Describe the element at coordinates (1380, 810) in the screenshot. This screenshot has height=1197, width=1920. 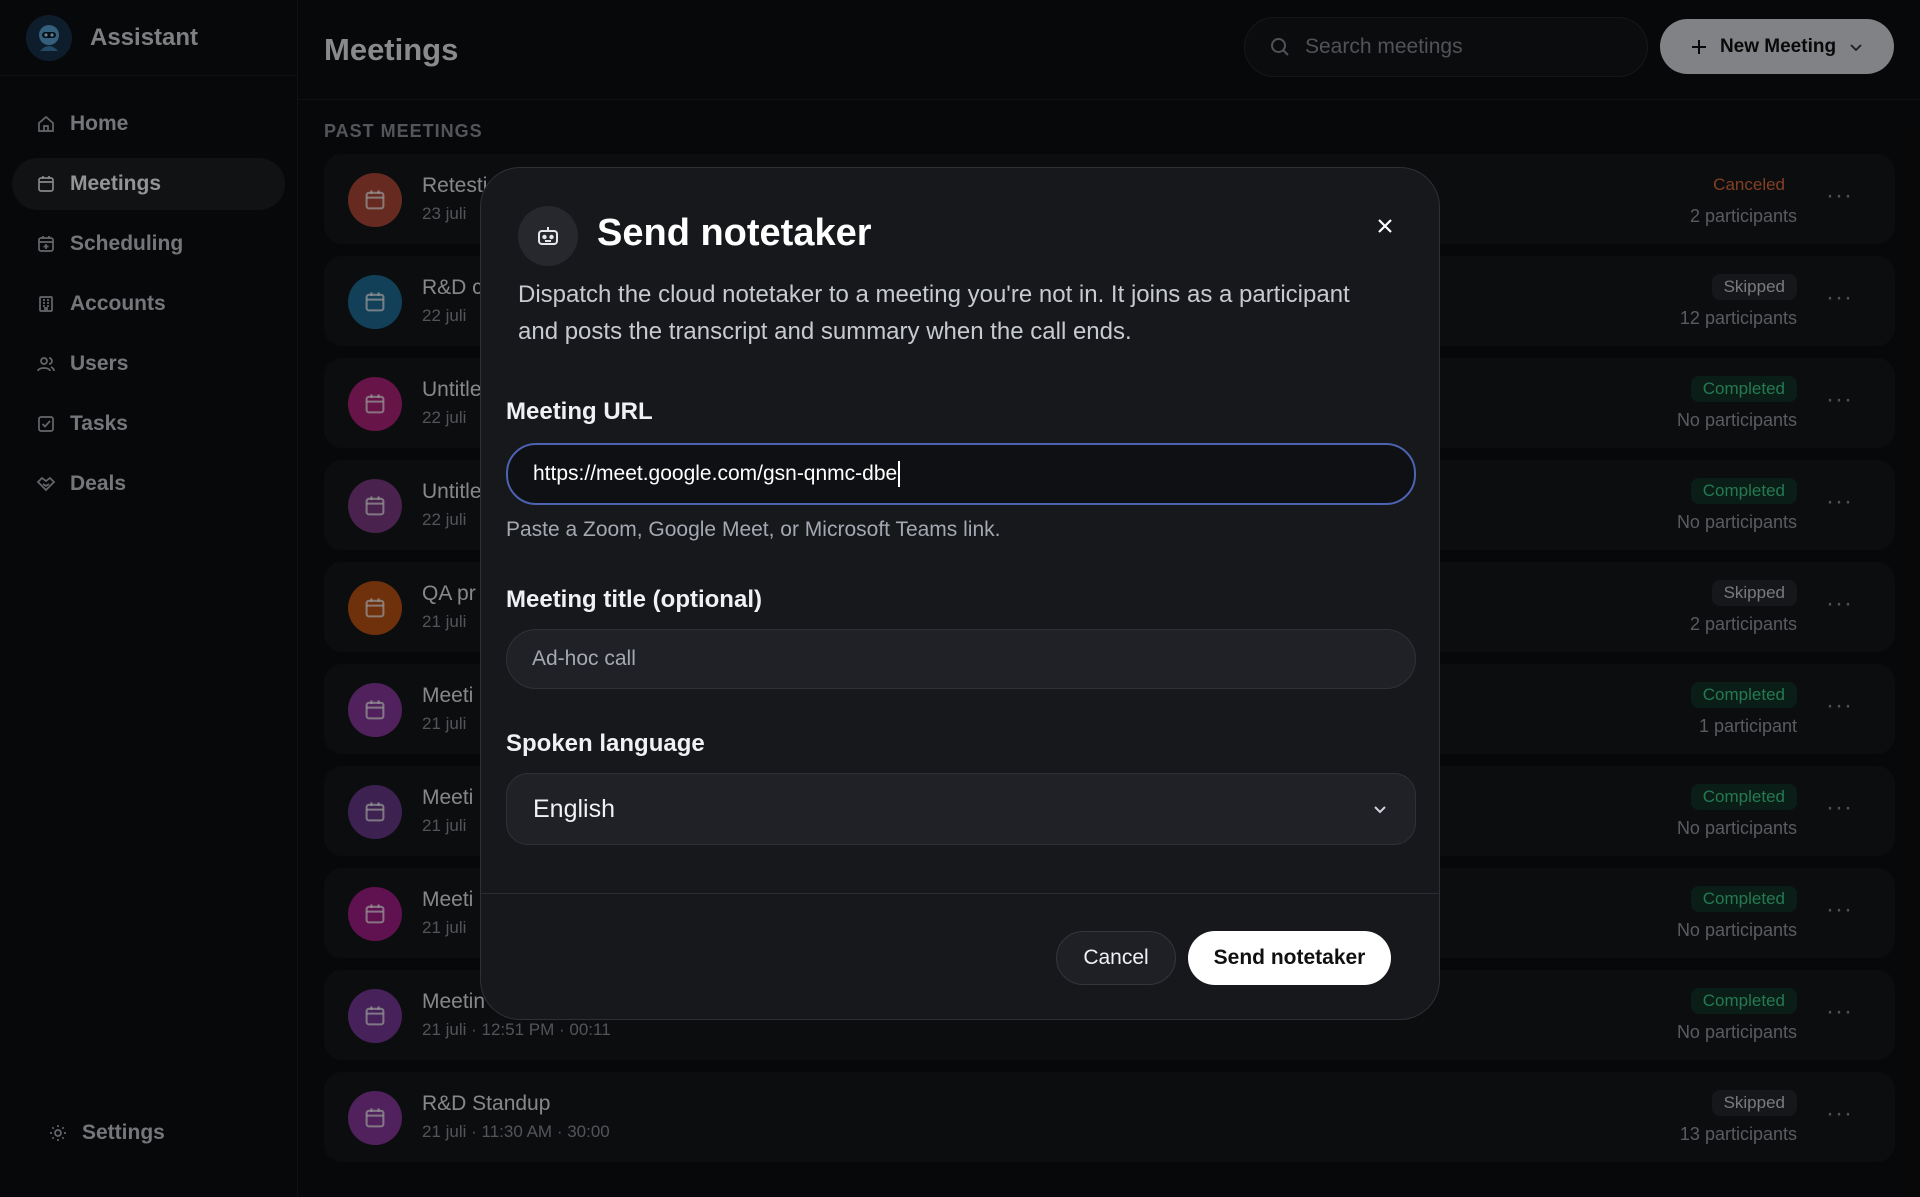
I see `chevron-down-icon` at that location.